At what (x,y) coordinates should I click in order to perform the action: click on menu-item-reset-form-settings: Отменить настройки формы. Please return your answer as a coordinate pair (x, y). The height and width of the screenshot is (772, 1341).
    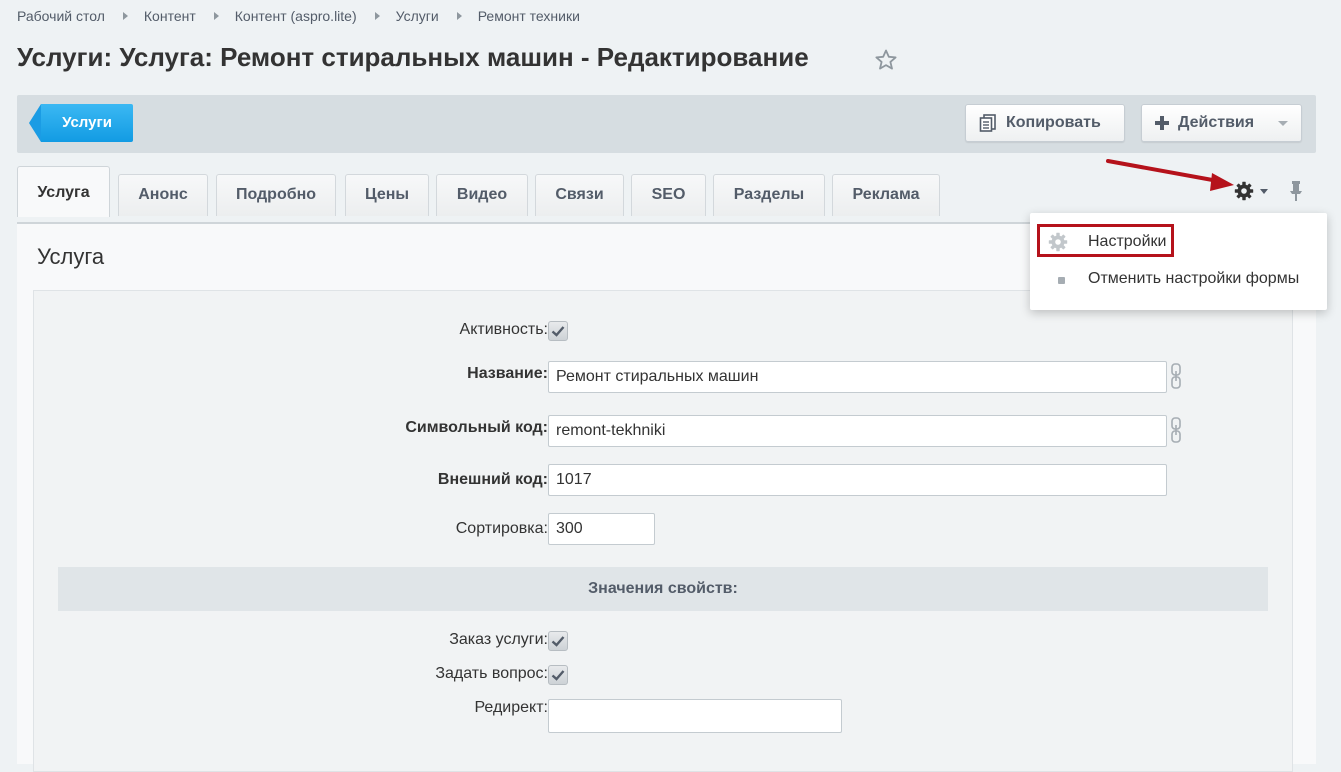
    Looking at the image, I should click on (1178, 279).